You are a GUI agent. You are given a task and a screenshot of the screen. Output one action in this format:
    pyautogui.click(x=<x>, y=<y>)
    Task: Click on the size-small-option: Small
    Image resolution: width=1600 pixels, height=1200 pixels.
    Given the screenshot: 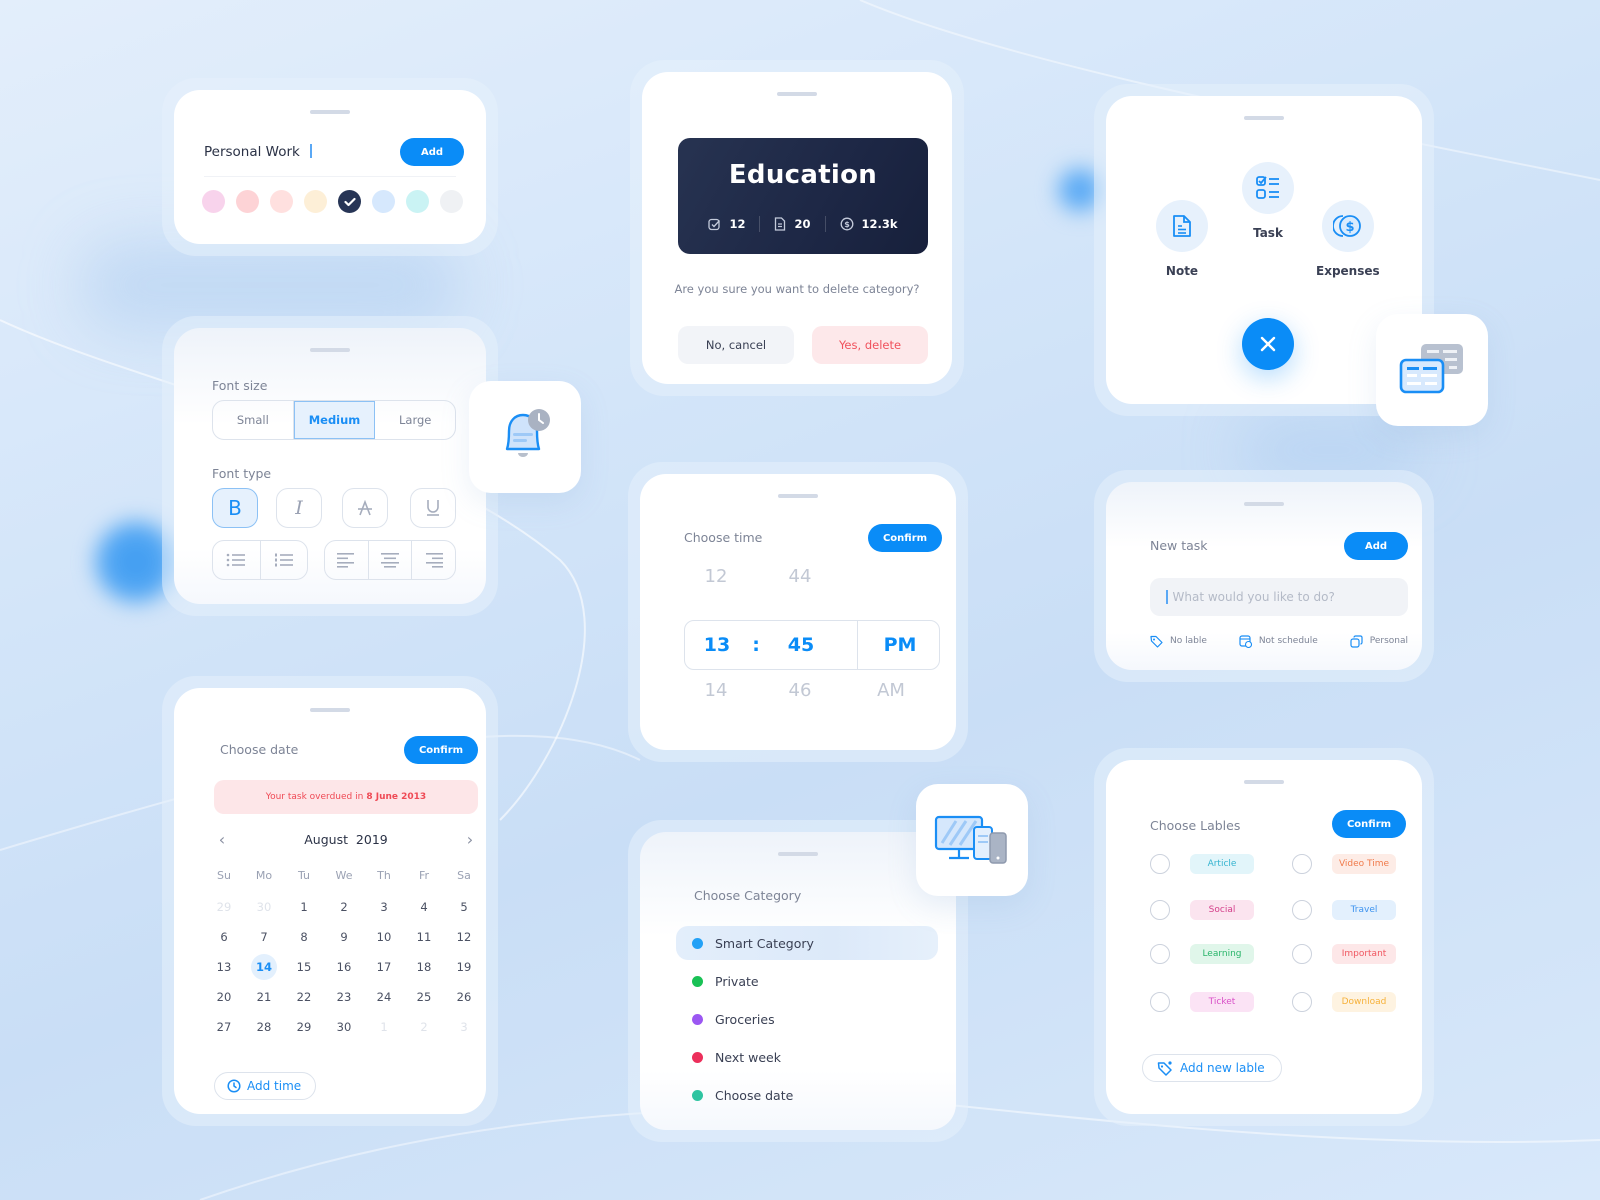 What is the action you would take?
    pyautogui.click(x=253, y=420)
    